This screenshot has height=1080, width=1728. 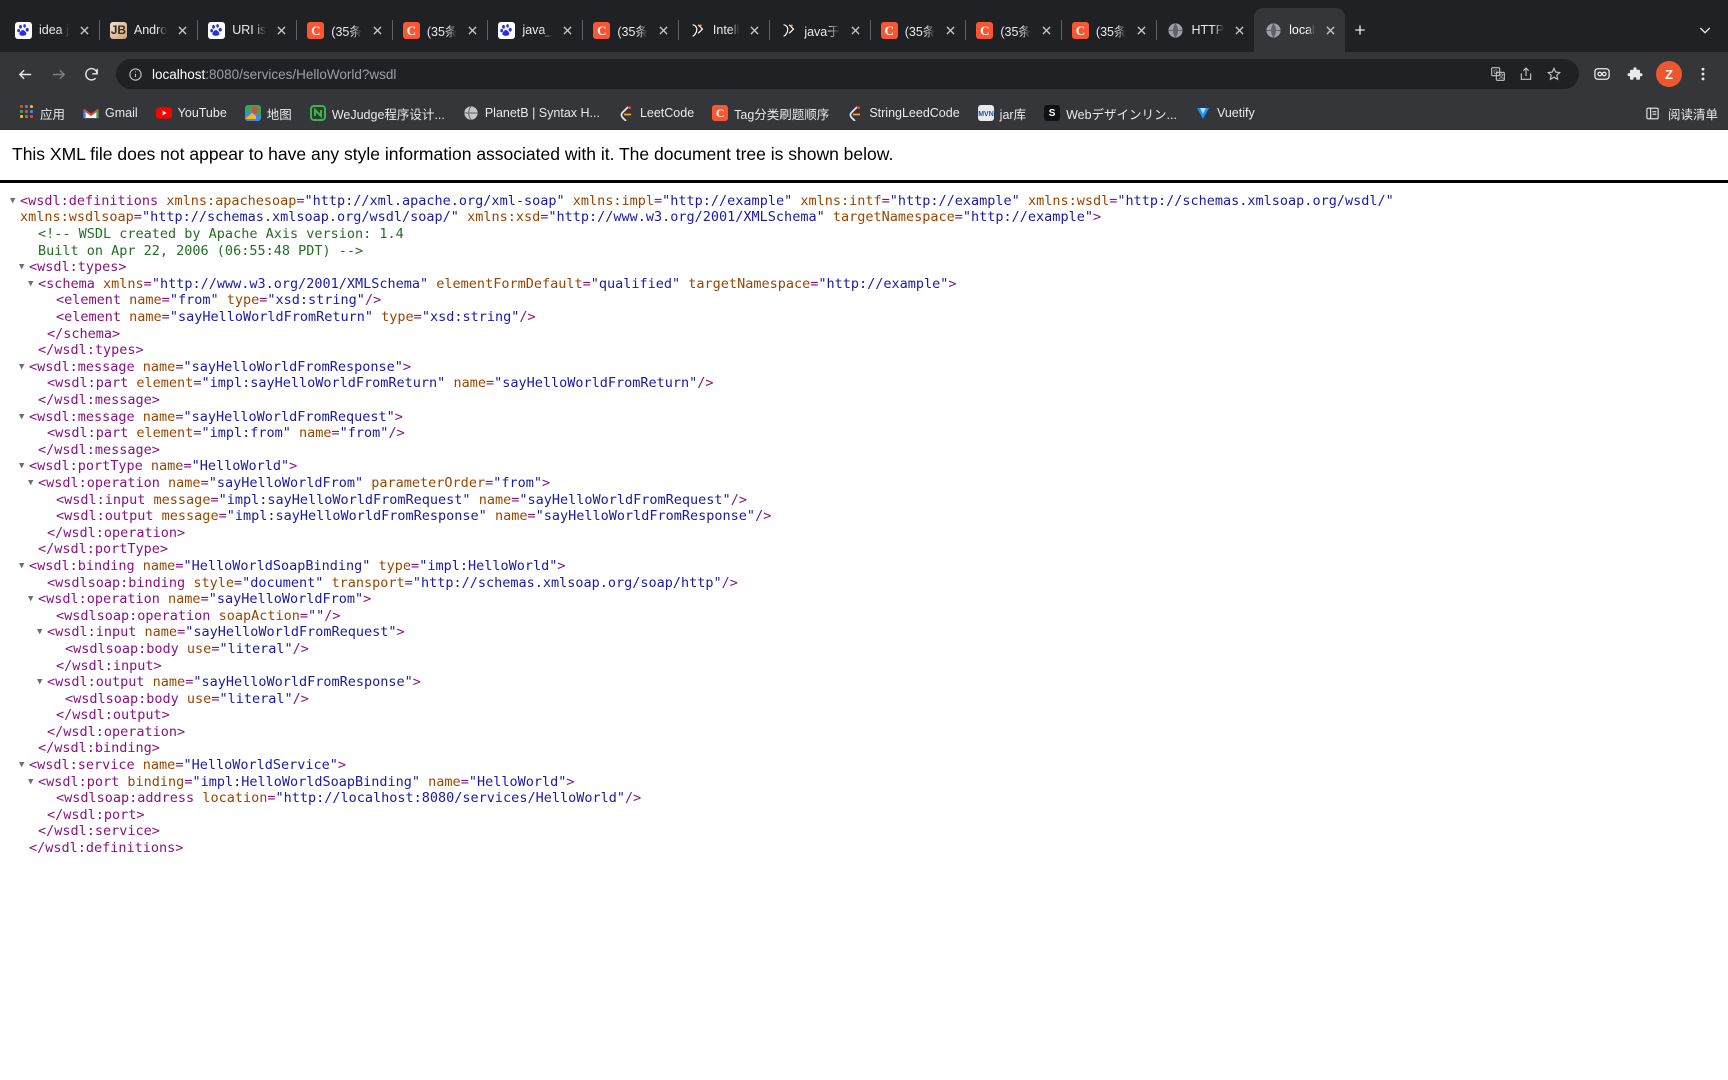 I want to click on bookmark-item: 应用, so click(x=41, y=113).